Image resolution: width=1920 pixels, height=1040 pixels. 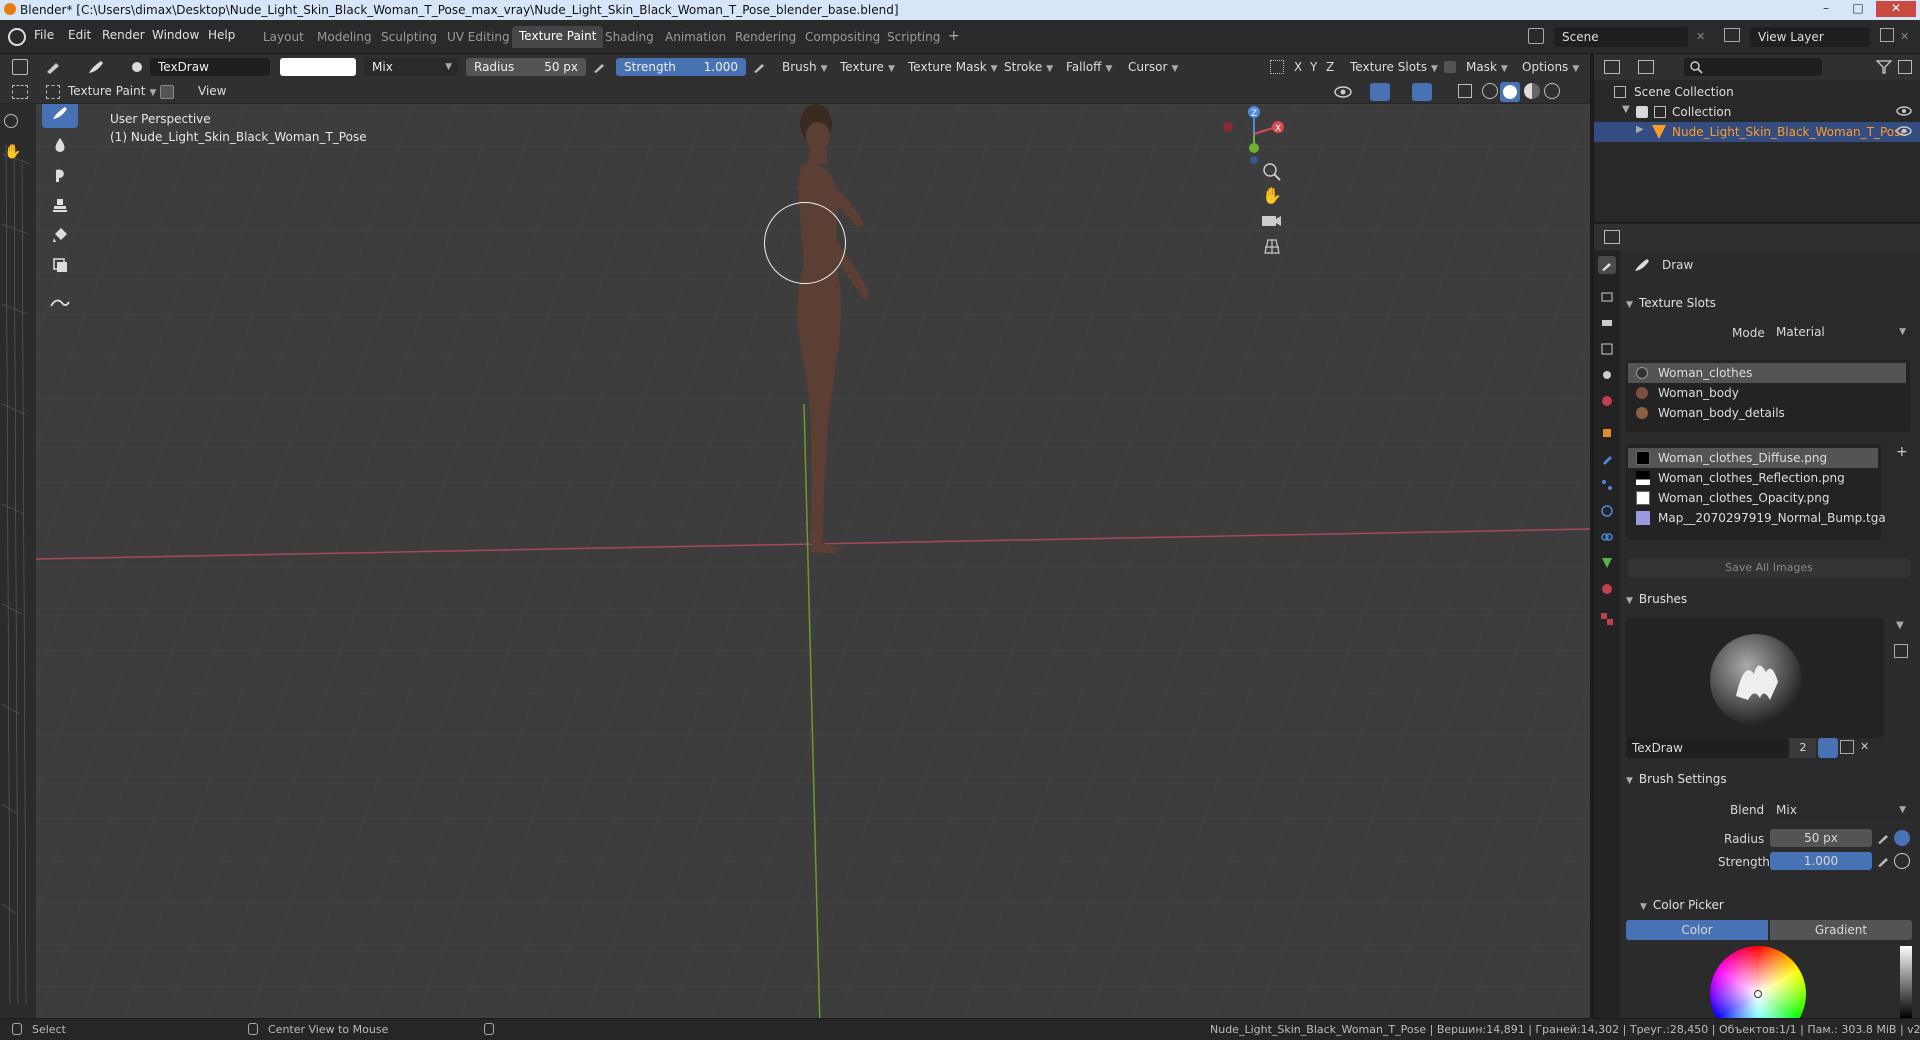 I want to click on tab-layout: Layout, so click(x=283, y=37).